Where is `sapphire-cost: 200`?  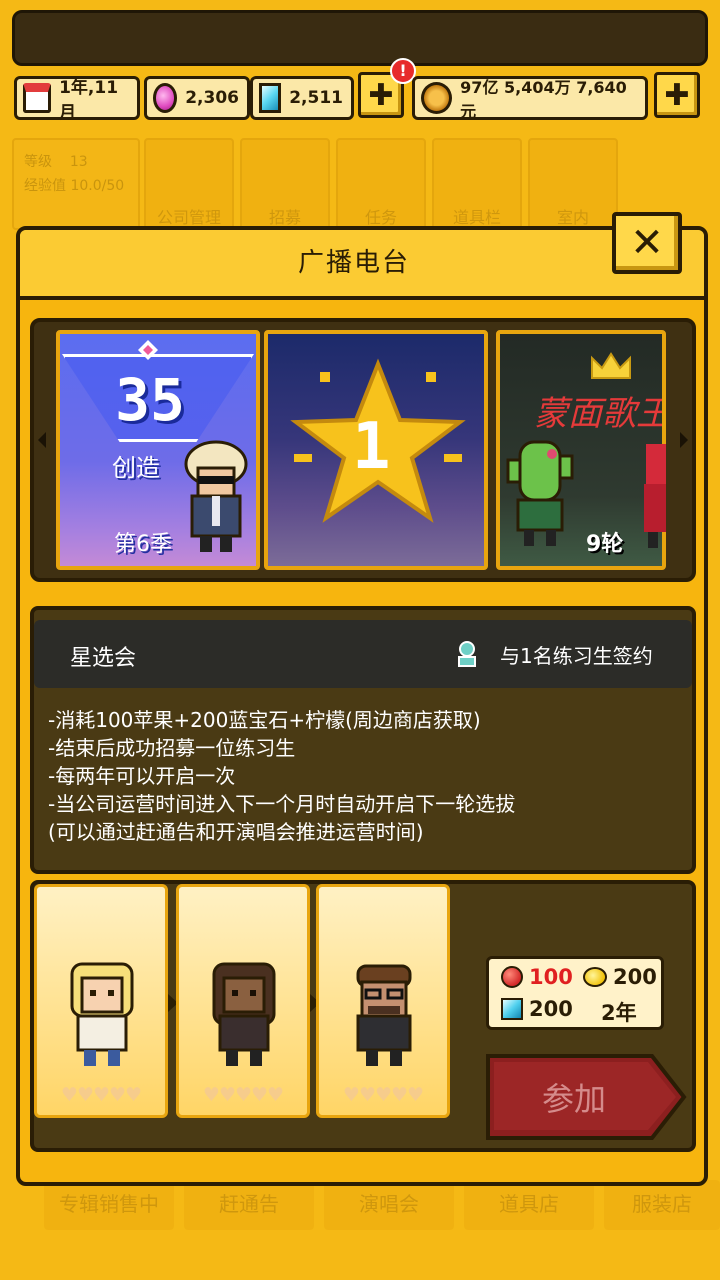 sapphire-cost: 200 is located at coordinates (537, 1009).